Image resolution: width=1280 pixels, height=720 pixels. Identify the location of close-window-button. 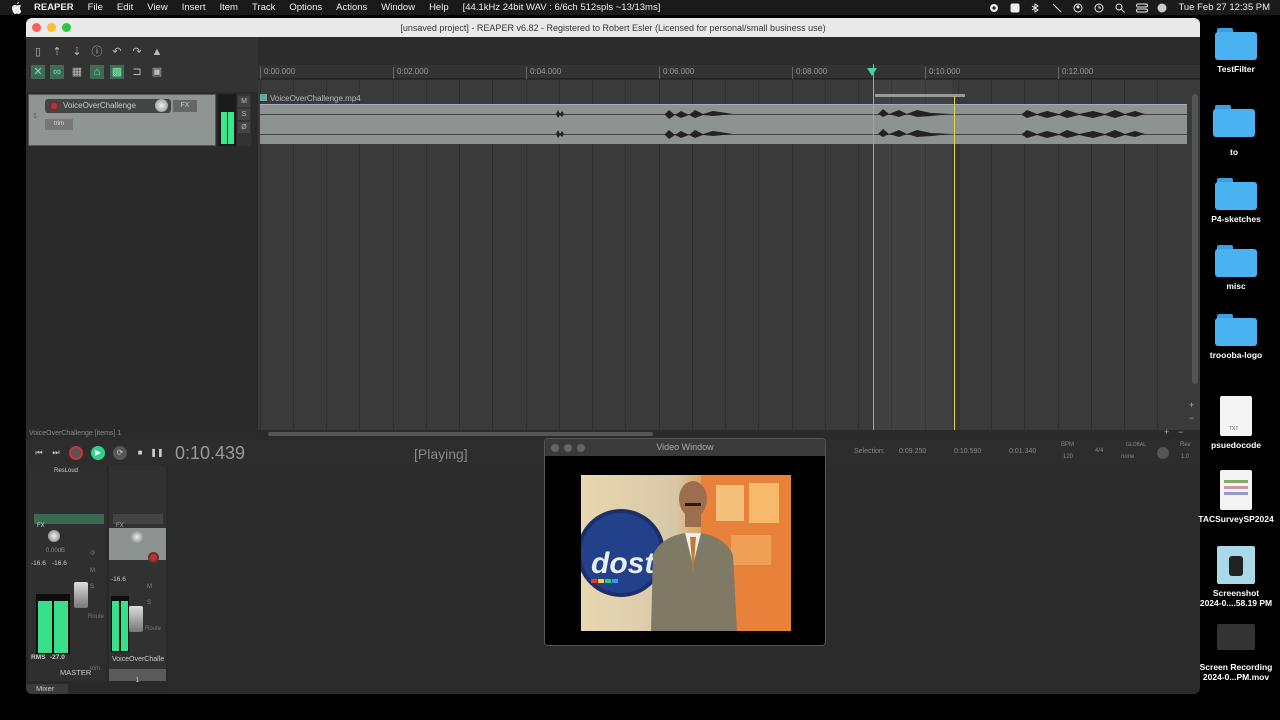
(36, 27).